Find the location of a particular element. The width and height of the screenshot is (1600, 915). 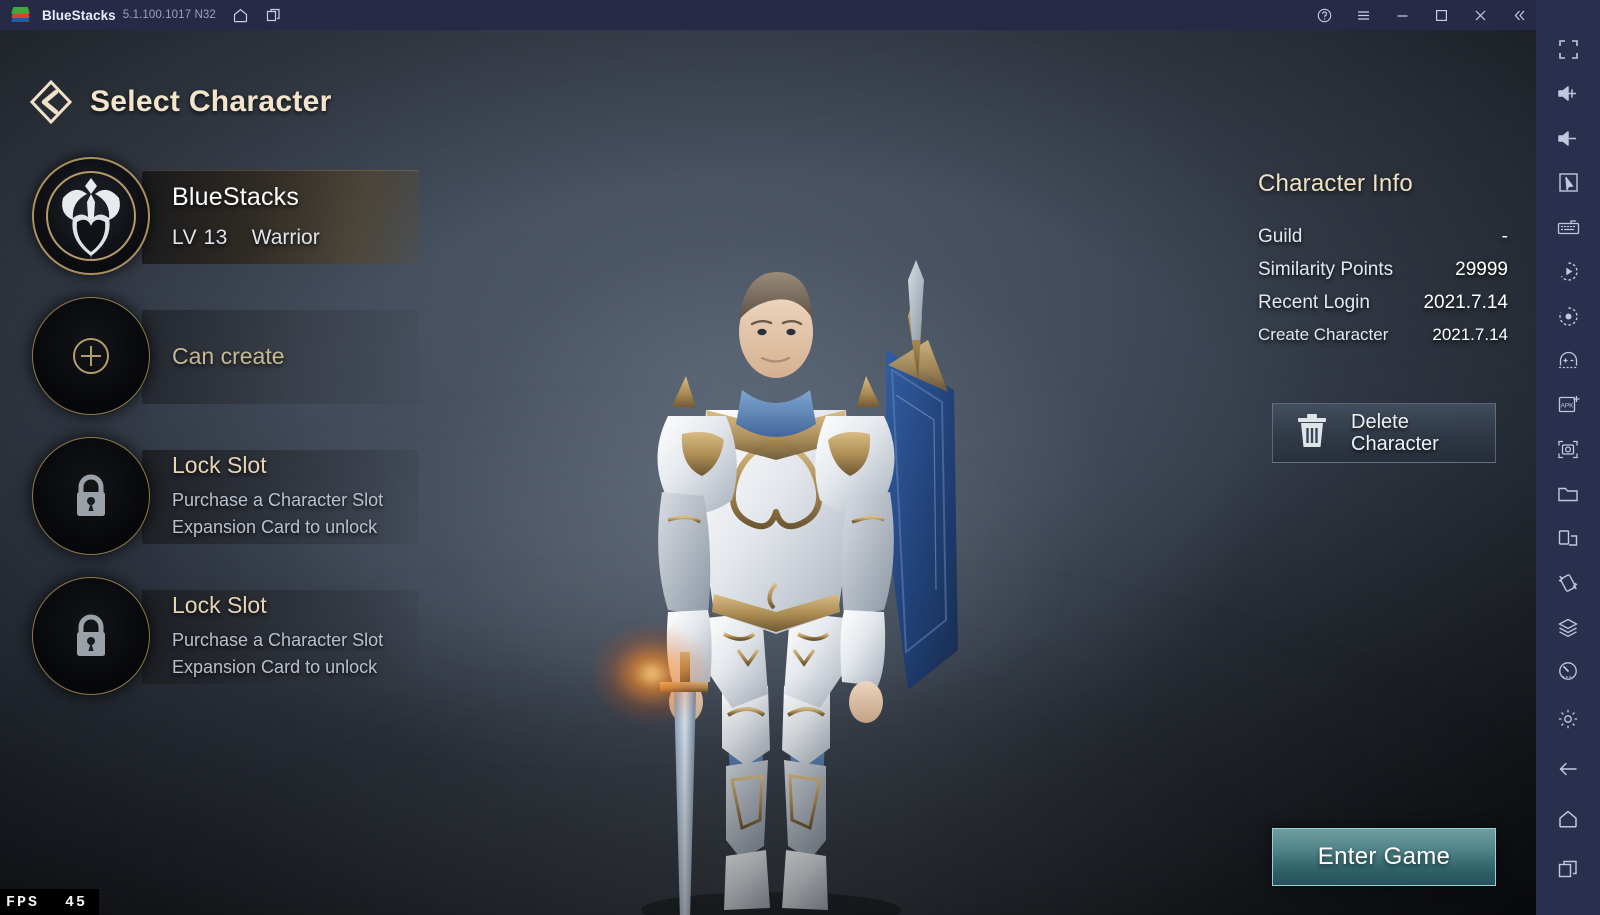

macro-record-icon is located at coordinates (1568, 271).